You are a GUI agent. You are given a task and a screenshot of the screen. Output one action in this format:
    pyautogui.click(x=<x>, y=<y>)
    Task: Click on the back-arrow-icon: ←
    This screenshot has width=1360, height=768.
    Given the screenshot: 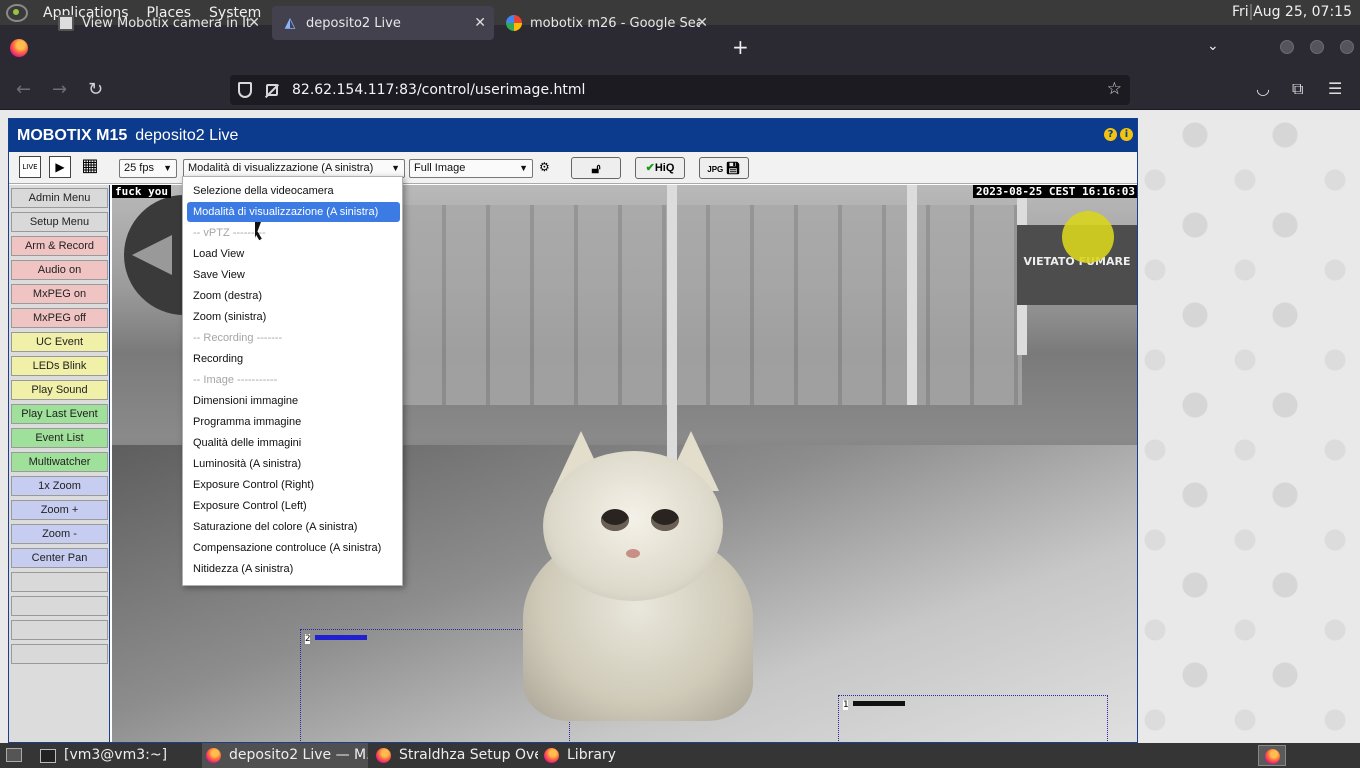 What is the action you would take?
    pyautogui.click(x=23, y=89)
    